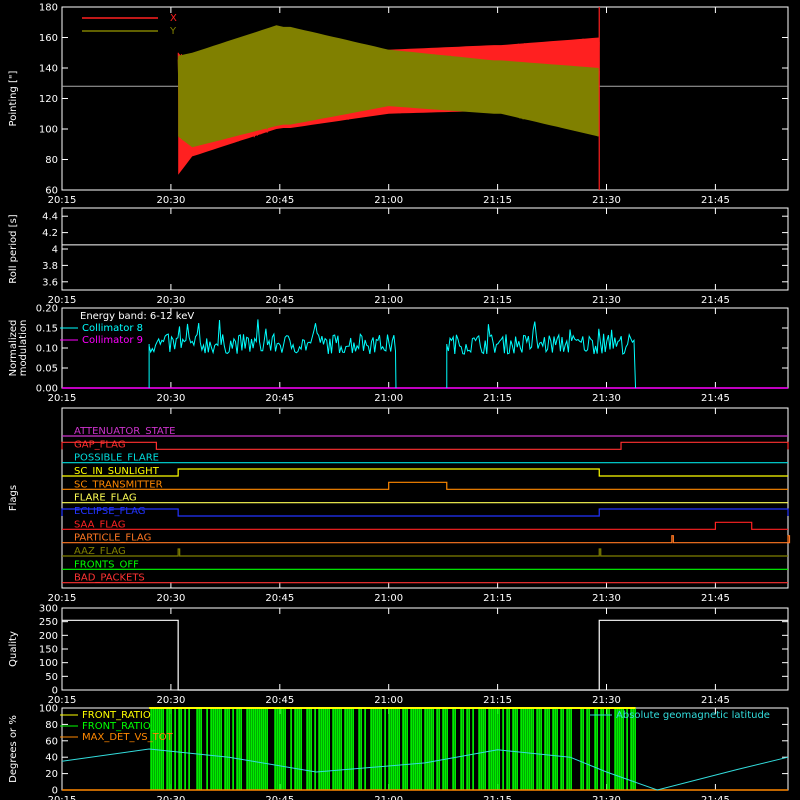  I want to click on y-tick-label: 3.6, so click(50, 282).